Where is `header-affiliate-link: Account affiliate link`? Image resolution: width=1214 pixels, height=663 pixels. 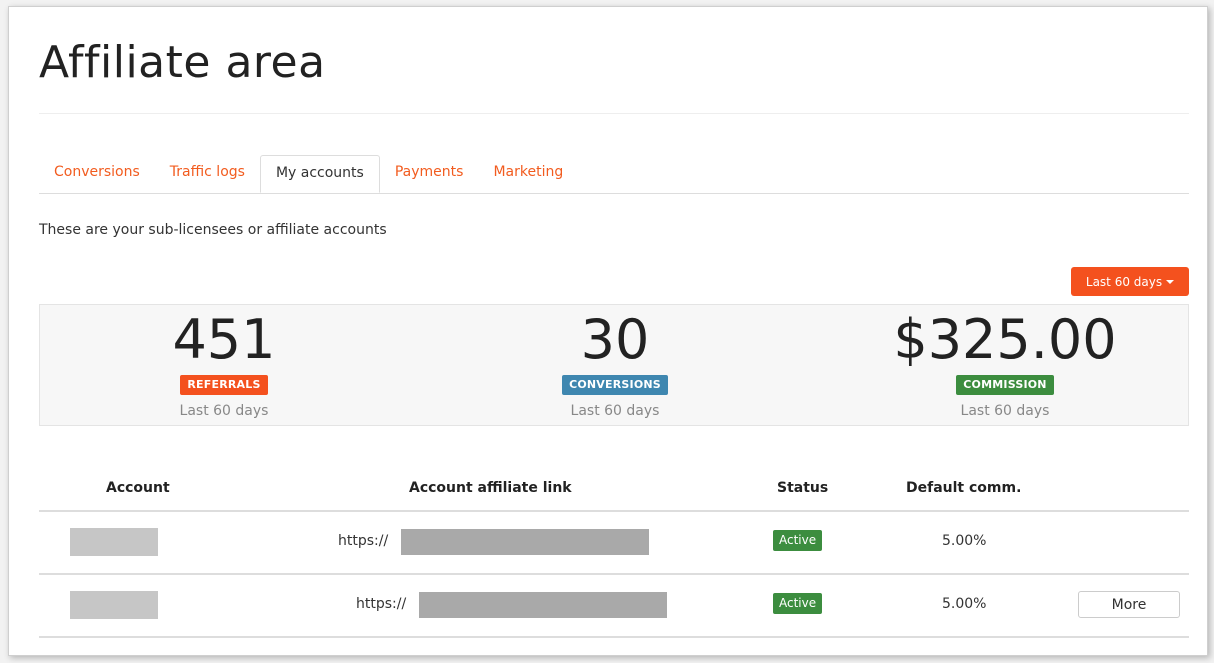
header-affiliate-link: Account affiliate link is located at coordinates (490, 488).